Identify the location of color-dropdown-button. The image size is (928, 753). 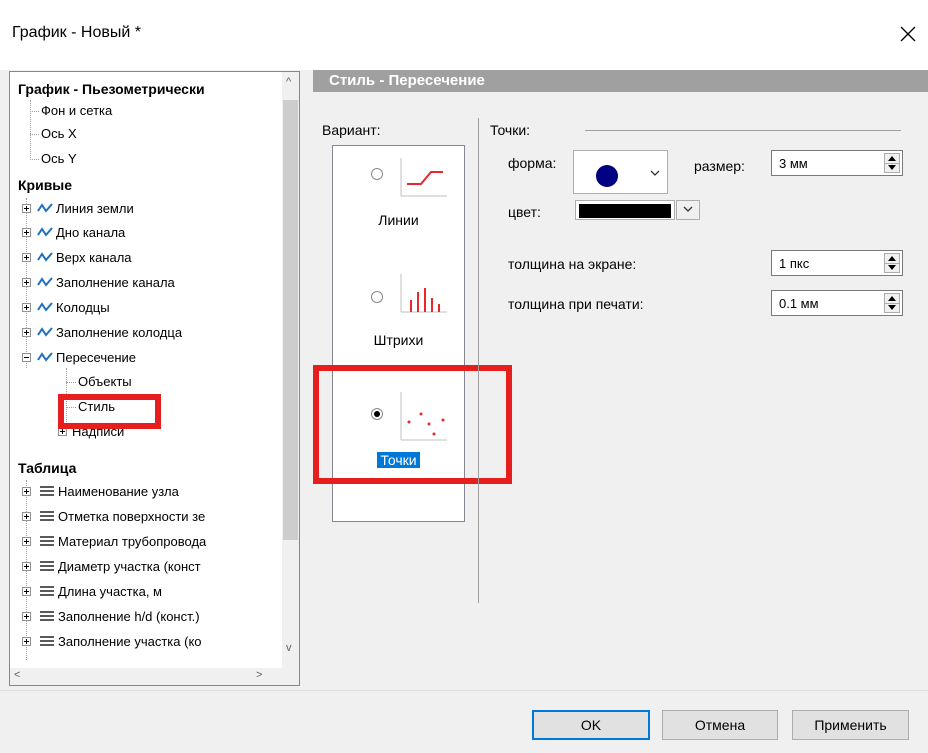
(688, 210).